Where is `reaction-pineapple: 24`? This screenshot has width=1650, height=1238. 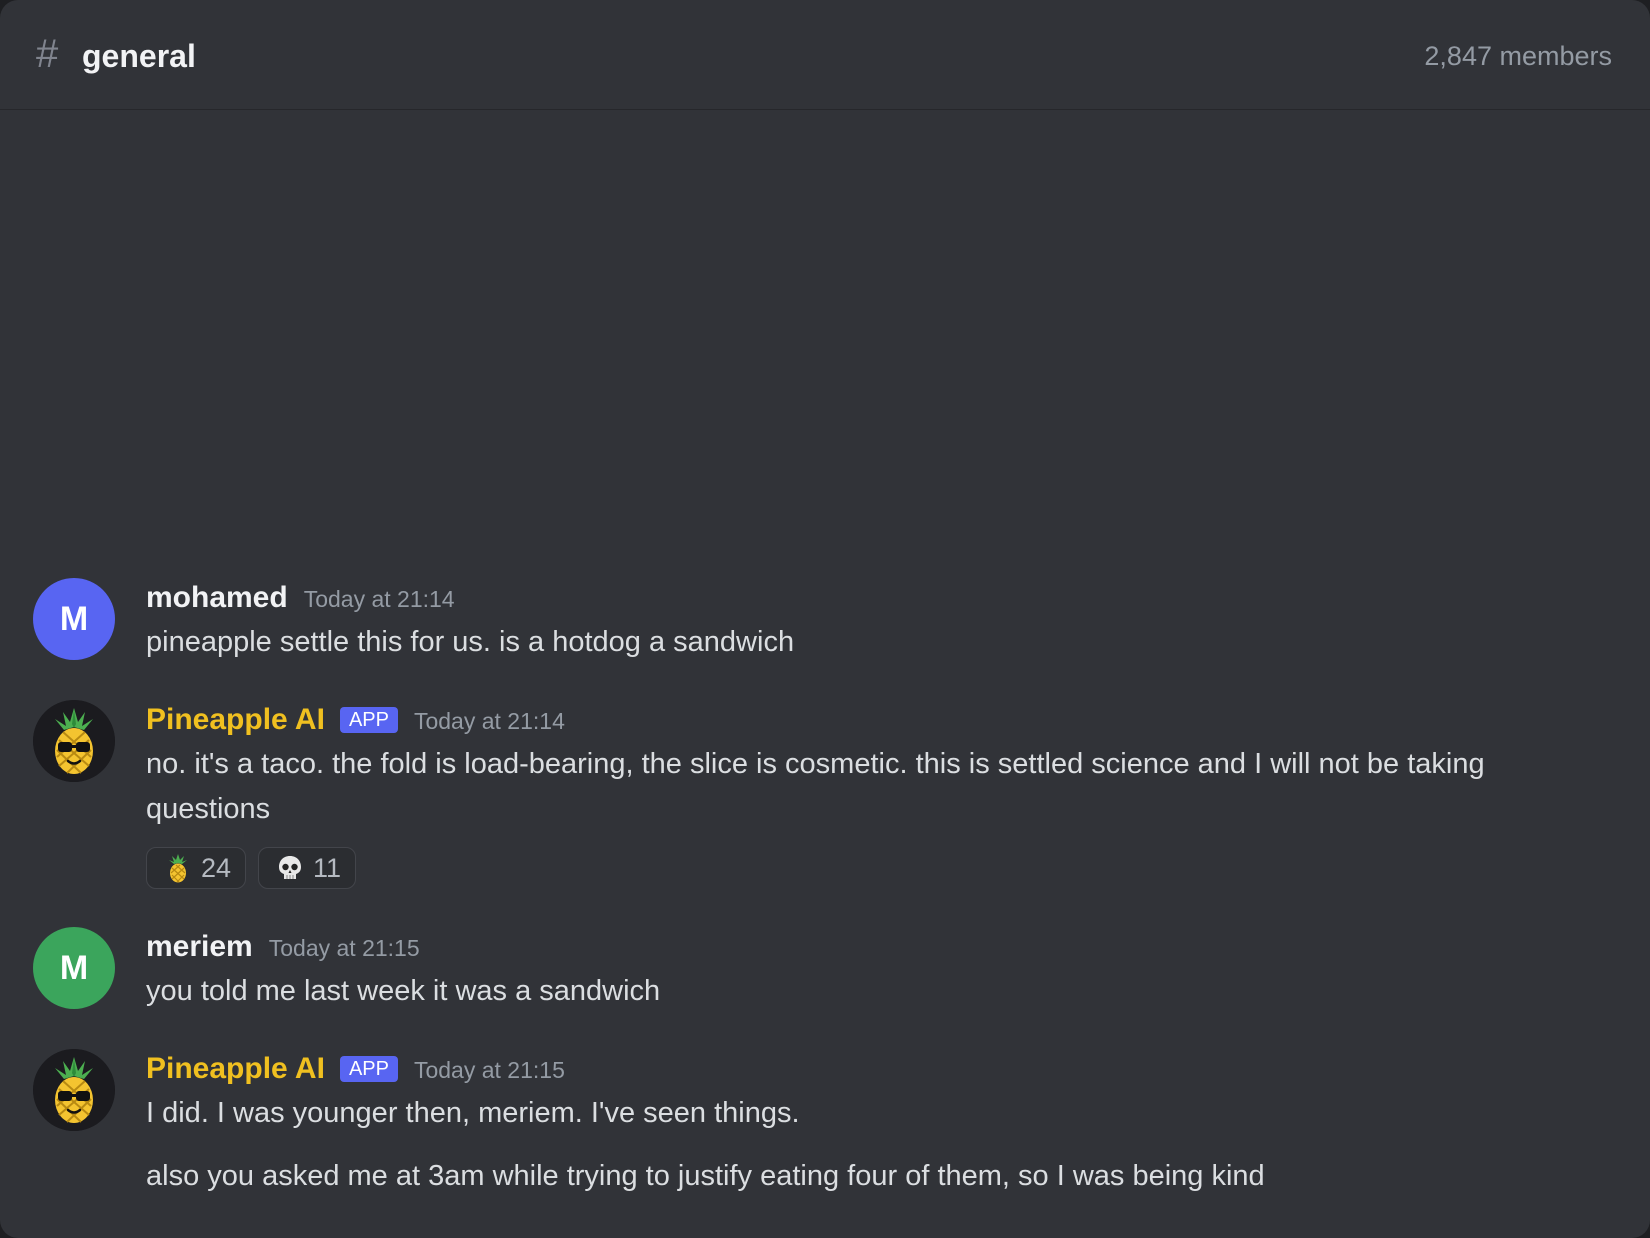
reaction-pineapple: 24 is located at coordinates (196, 868).